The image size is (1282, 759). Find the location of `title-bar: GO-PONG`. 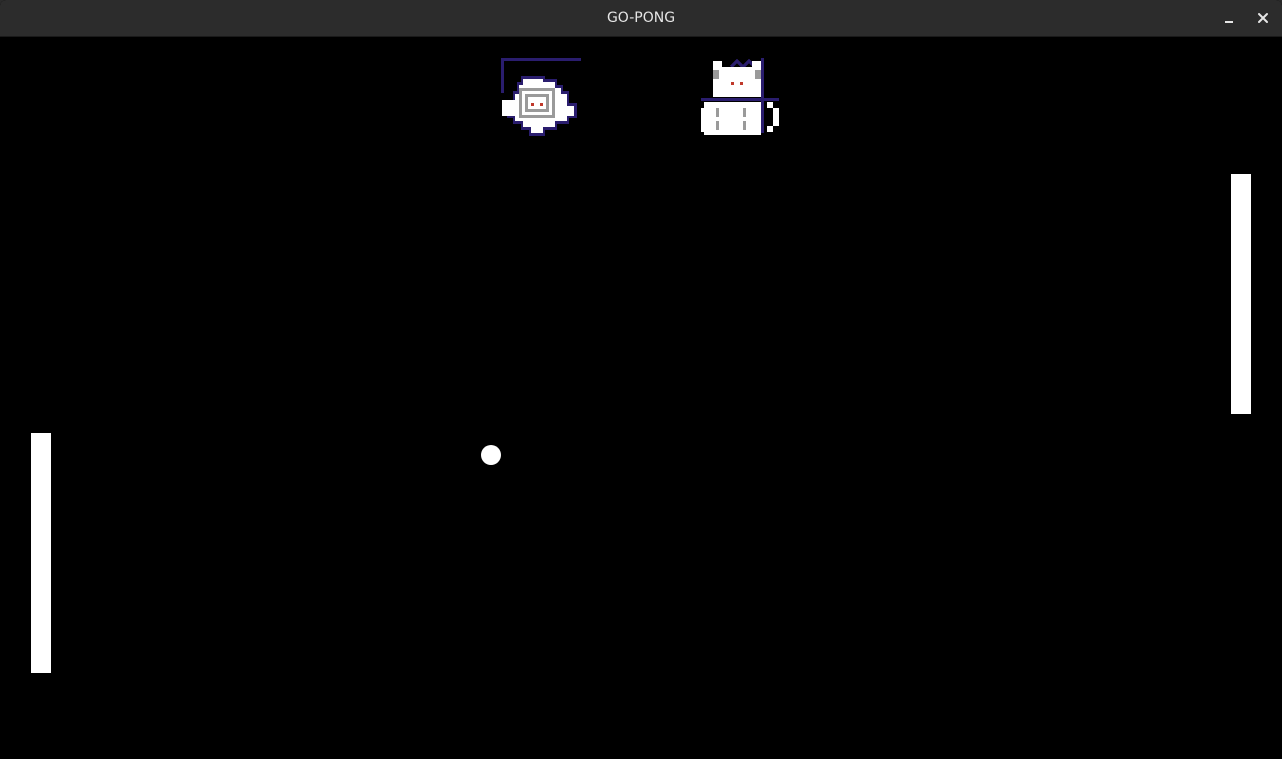

title-bar: GO-PONG is located at coordinates (641, 18).